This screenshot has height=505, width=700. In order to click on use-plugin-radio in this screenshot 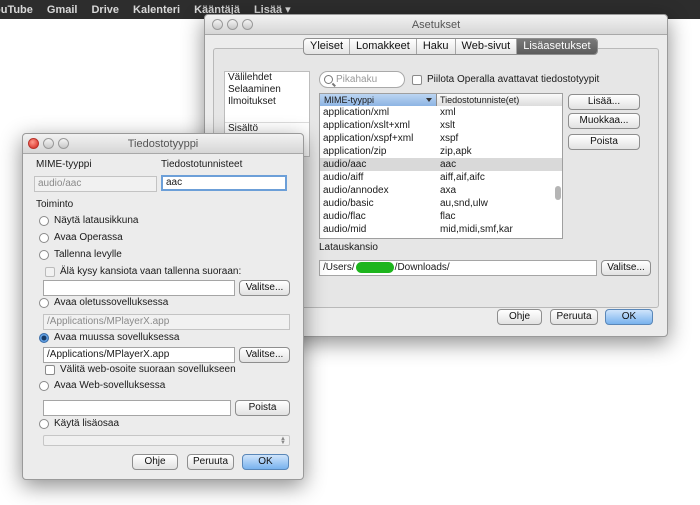, I will do `click(44, 423)`.